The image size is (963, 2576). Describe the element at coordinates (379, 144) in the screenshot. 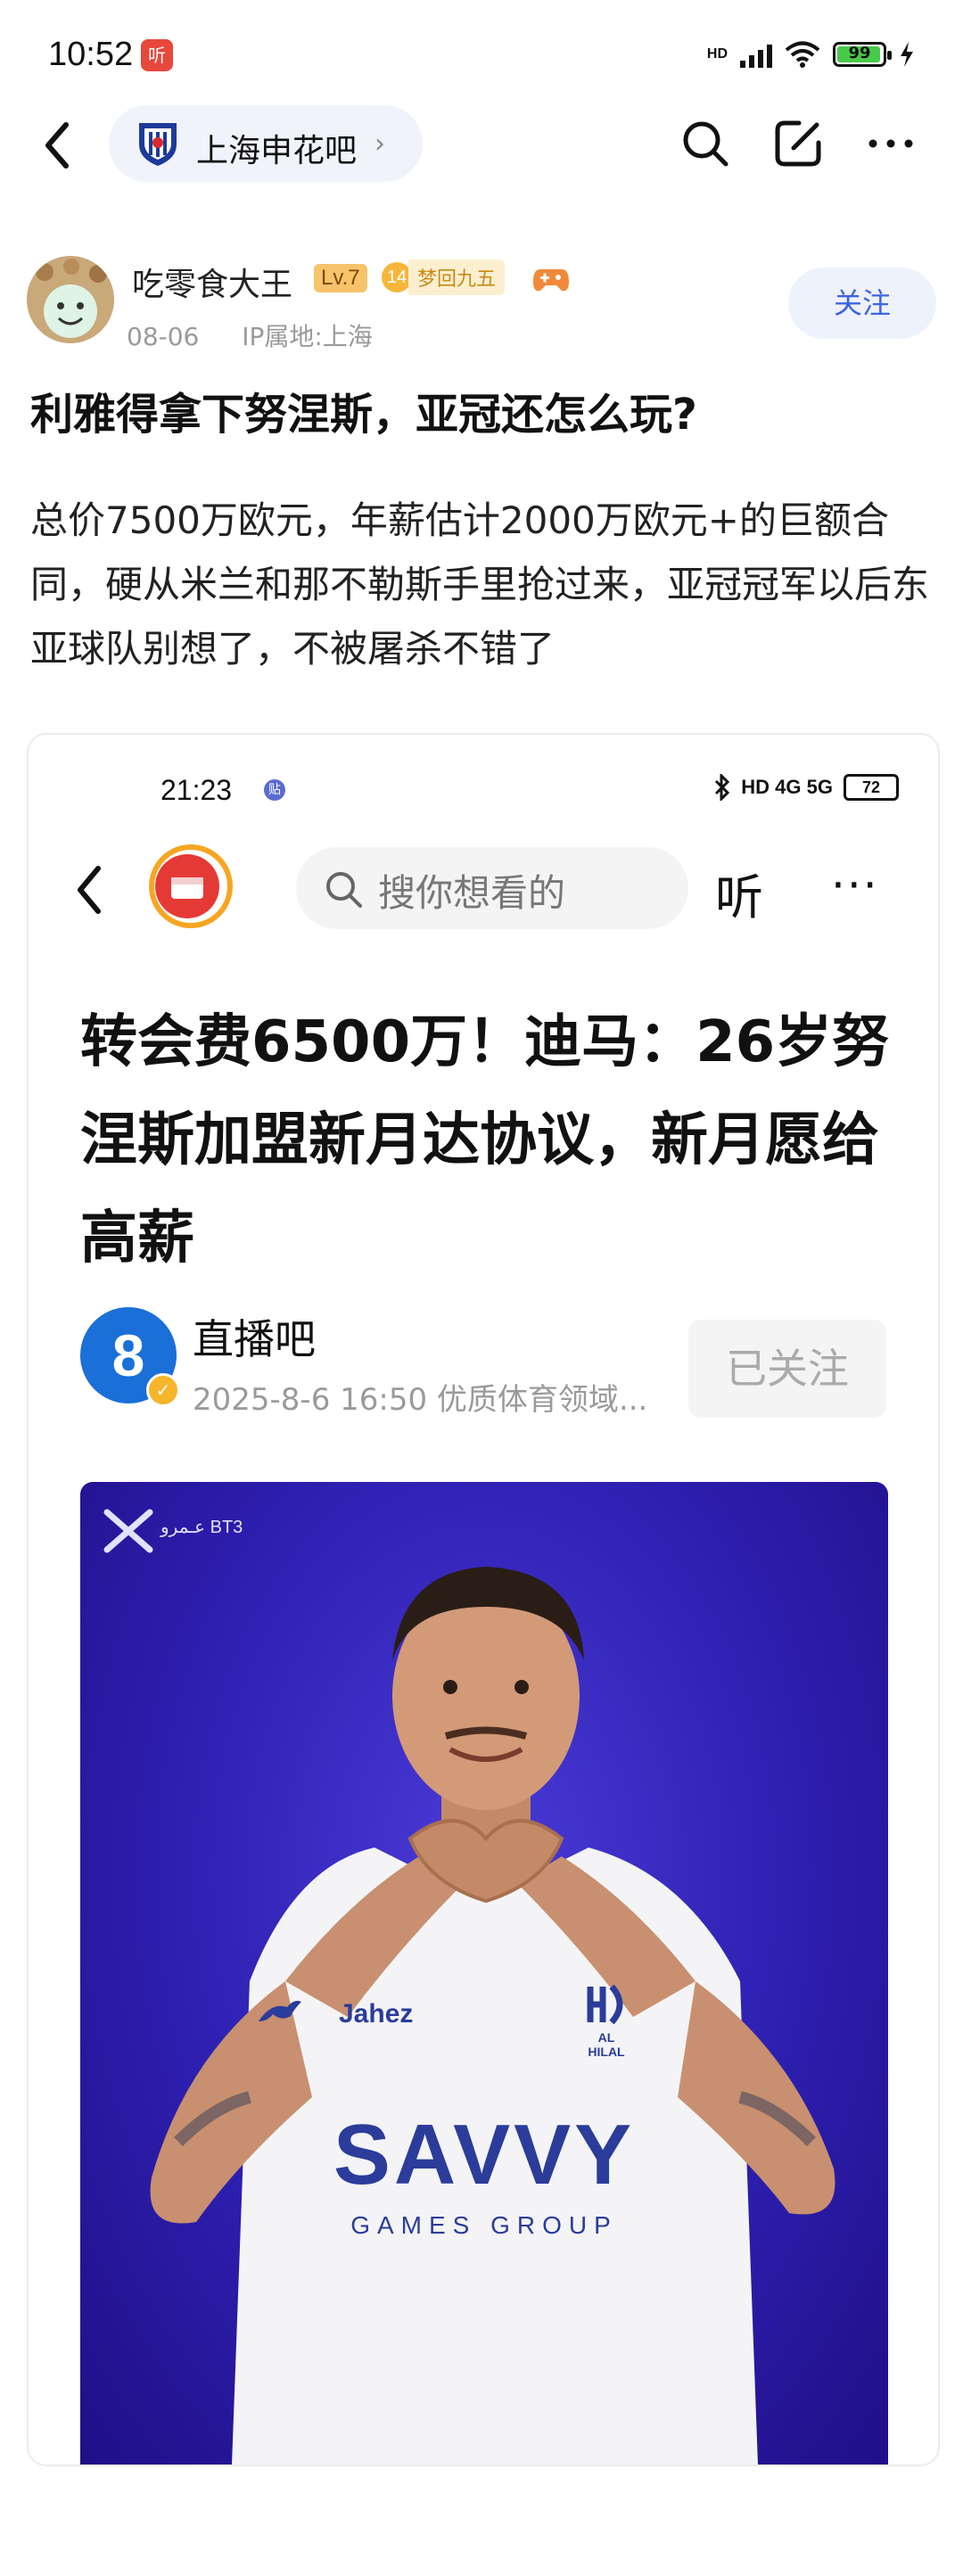

I see `chevron-right-icon: ›` at that location.